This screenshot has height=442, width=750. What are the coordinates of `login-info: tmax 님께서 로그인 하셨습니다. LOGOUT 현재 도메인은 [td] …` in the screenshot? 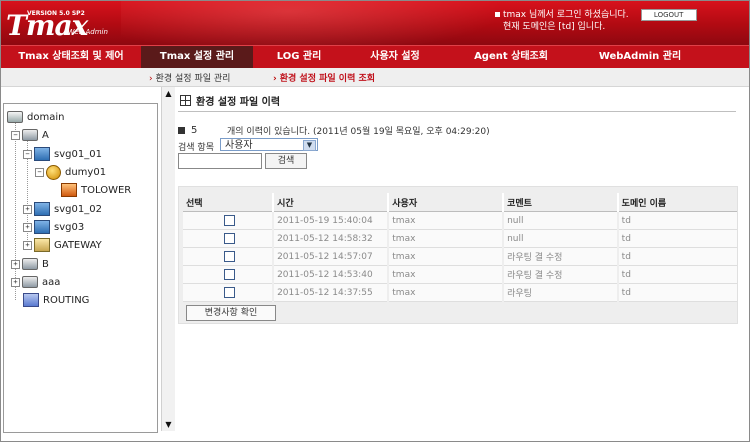 It's located at (596, 21).